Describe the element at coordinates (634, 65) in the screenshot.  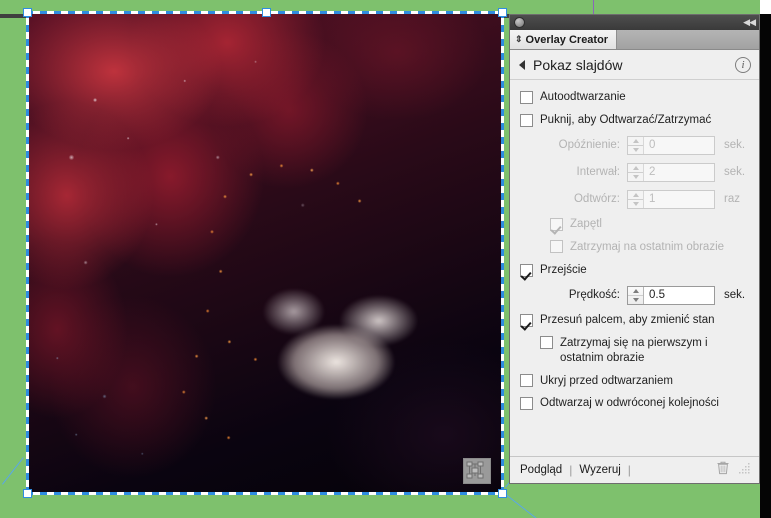
I see `panel-header: Pokaz slajdów i` at that location.